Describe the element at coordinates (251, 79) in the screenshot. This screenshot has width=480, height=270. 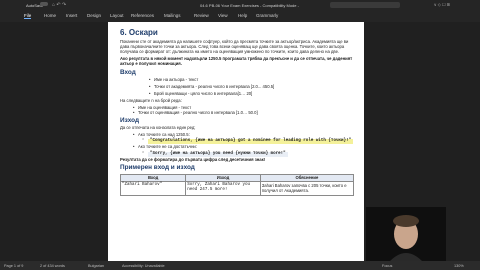
I see `list-item: Име на актьора - текст` at that location.